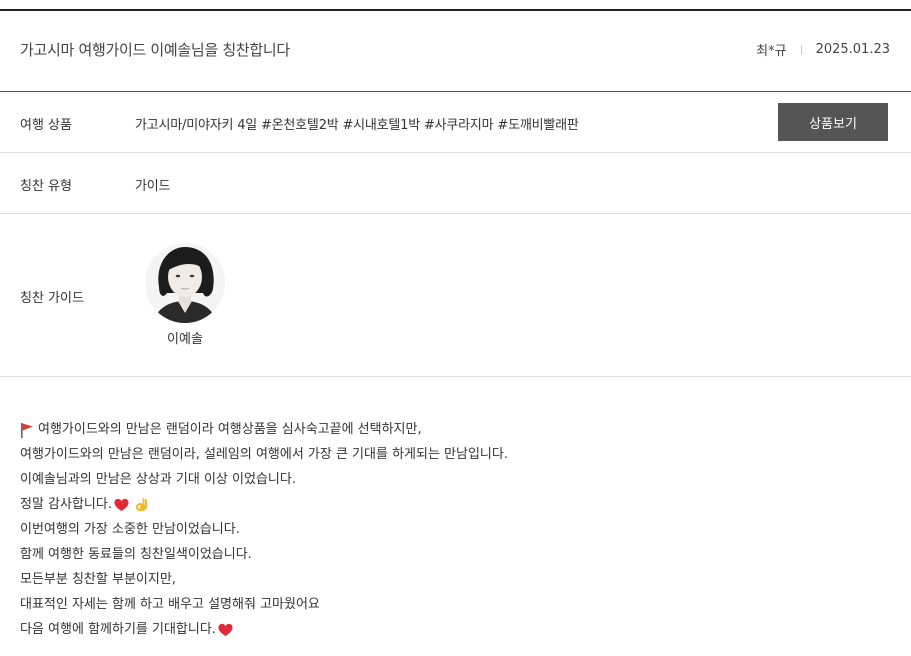  Describe the element at coordinates (66, 504) in the screenshot. I see `body-line-text: 정말 감사합니다.` at that location.